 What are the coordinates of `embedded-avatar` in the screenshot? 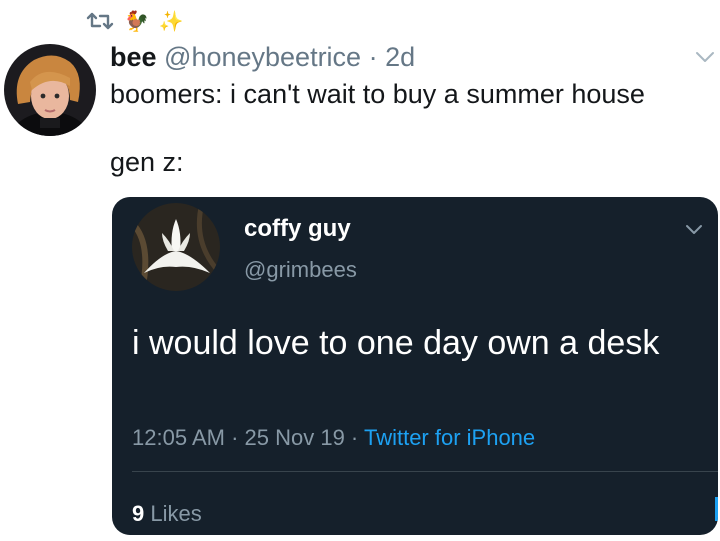 It's located at (176, 247).